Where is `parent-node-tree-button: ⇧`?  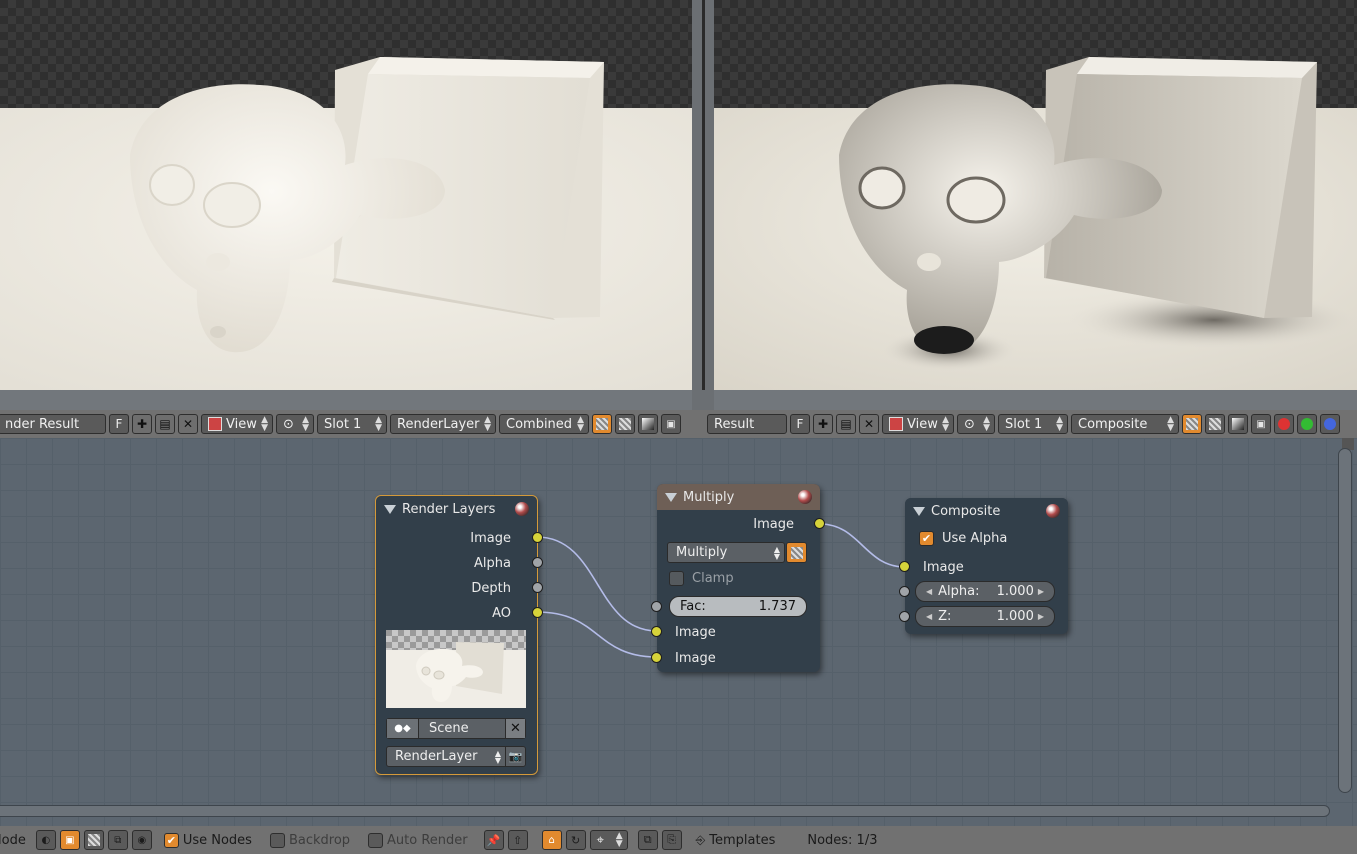 parent-node-tree-button: ⇧ is located at coordinates (517, 840).